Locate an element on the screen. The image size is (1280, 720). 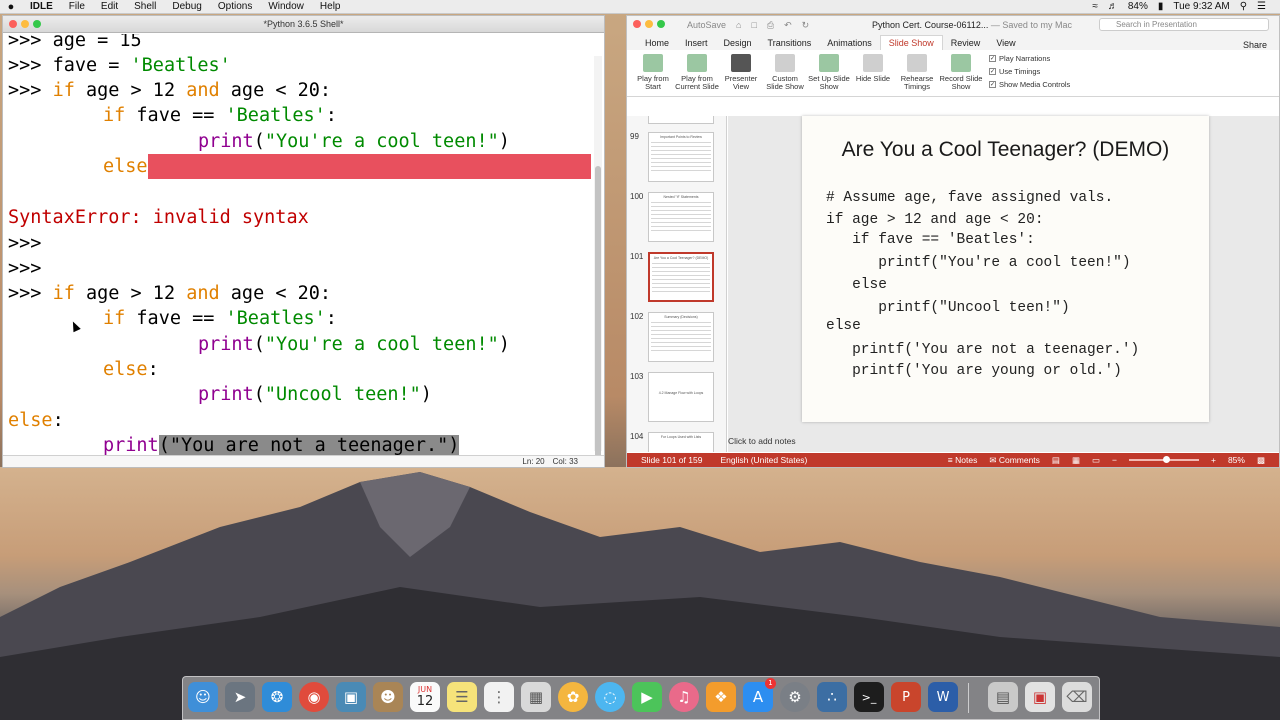
comments-button: ✉ Comments is located at coordinates (1014, 460).